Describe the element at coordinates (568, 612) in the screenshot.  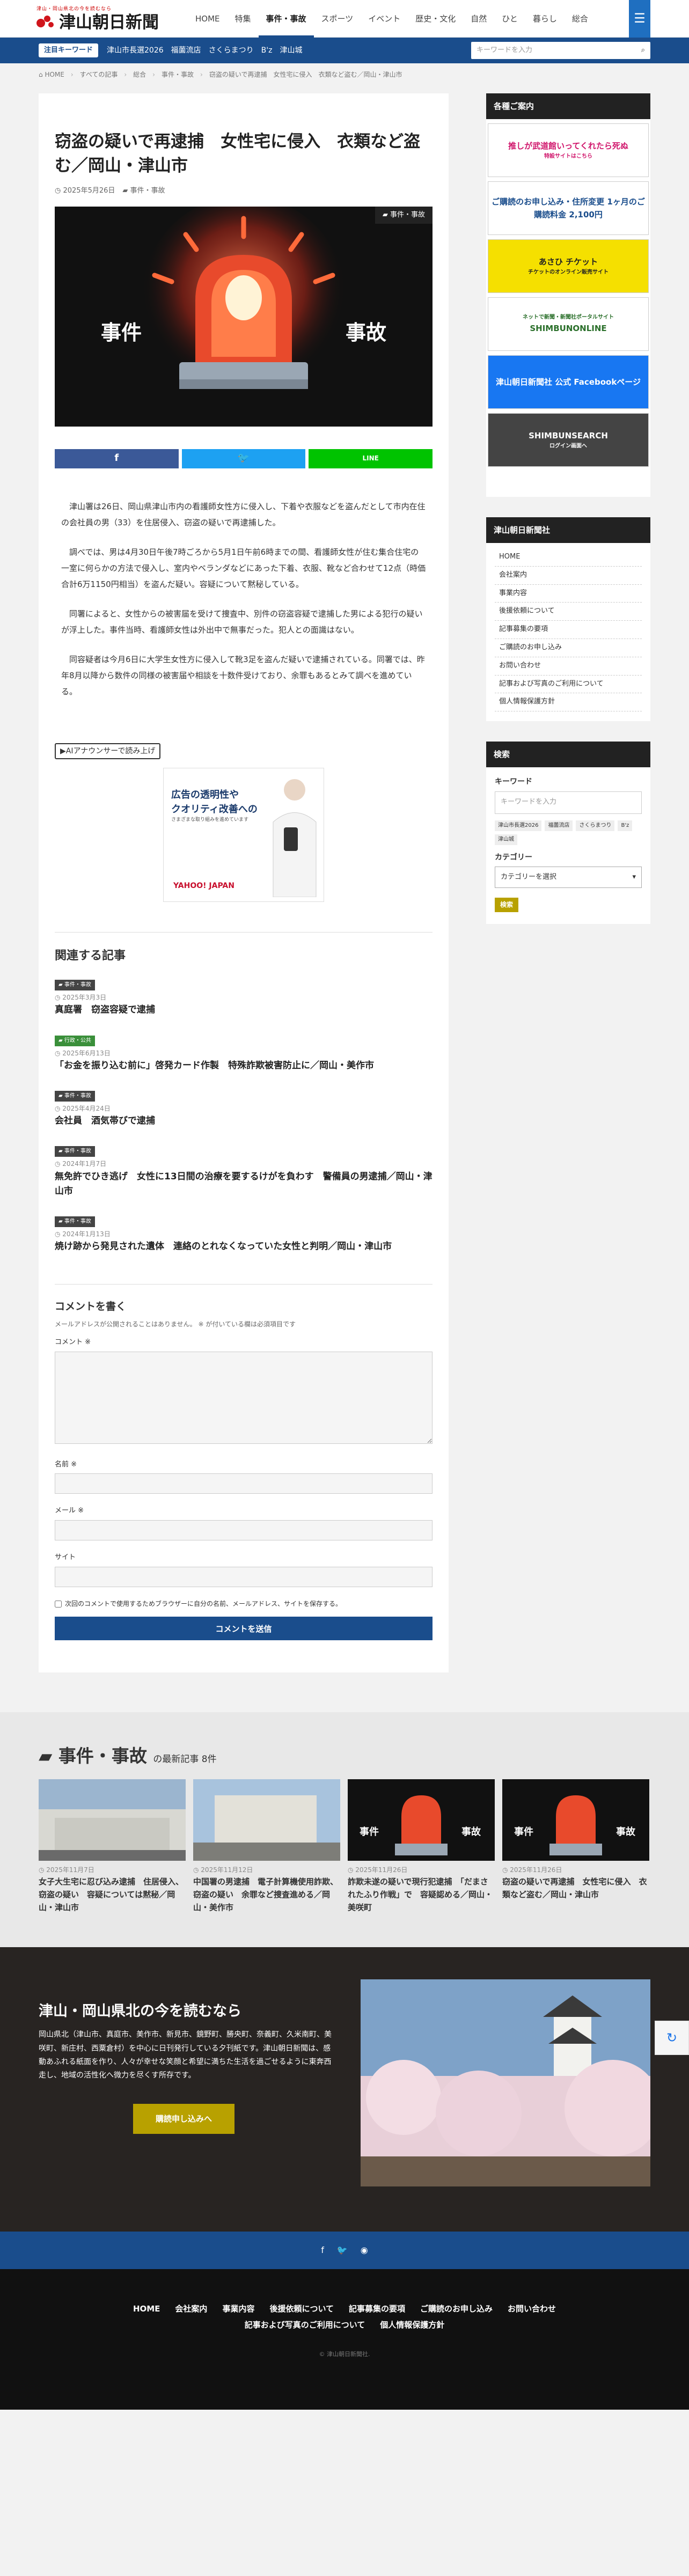
I see `company-link: 後援依頼について` at that location.